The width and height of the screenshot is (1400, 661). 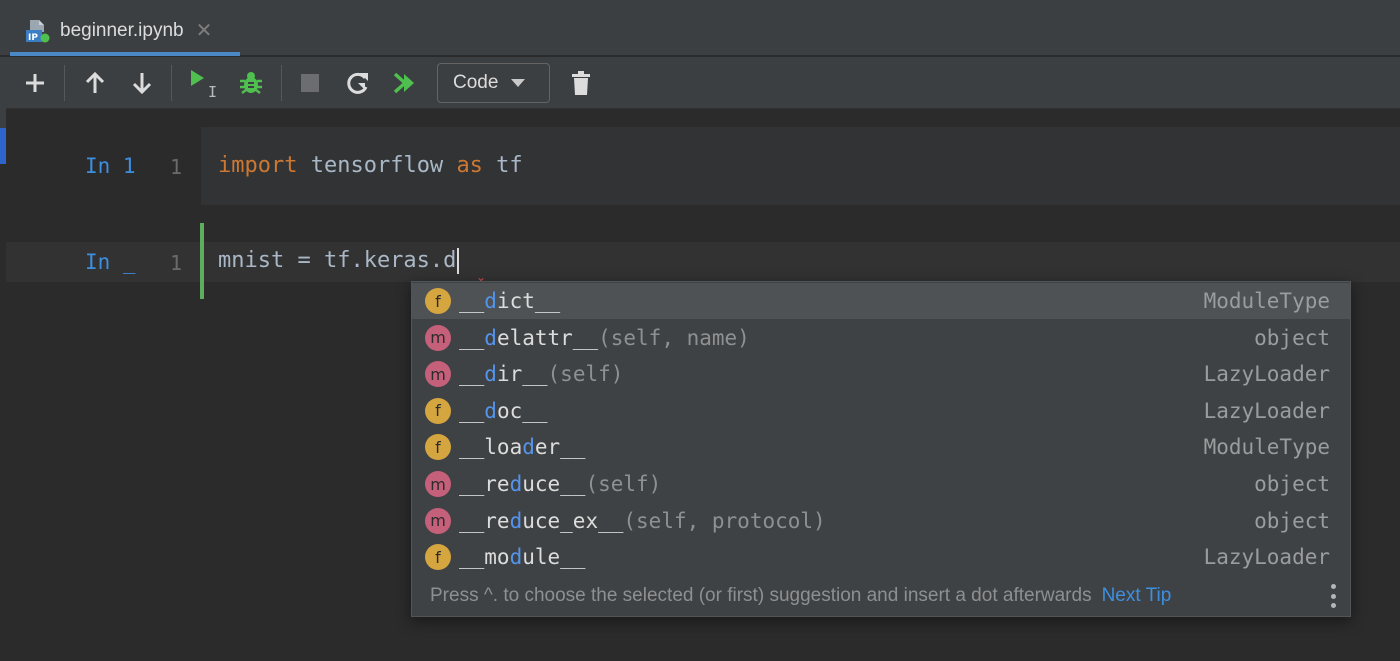 What do you see at coordinates (547, 337) in the screenshot?
I see `name-suffix: elattr__` at bounding box center [547, 337].